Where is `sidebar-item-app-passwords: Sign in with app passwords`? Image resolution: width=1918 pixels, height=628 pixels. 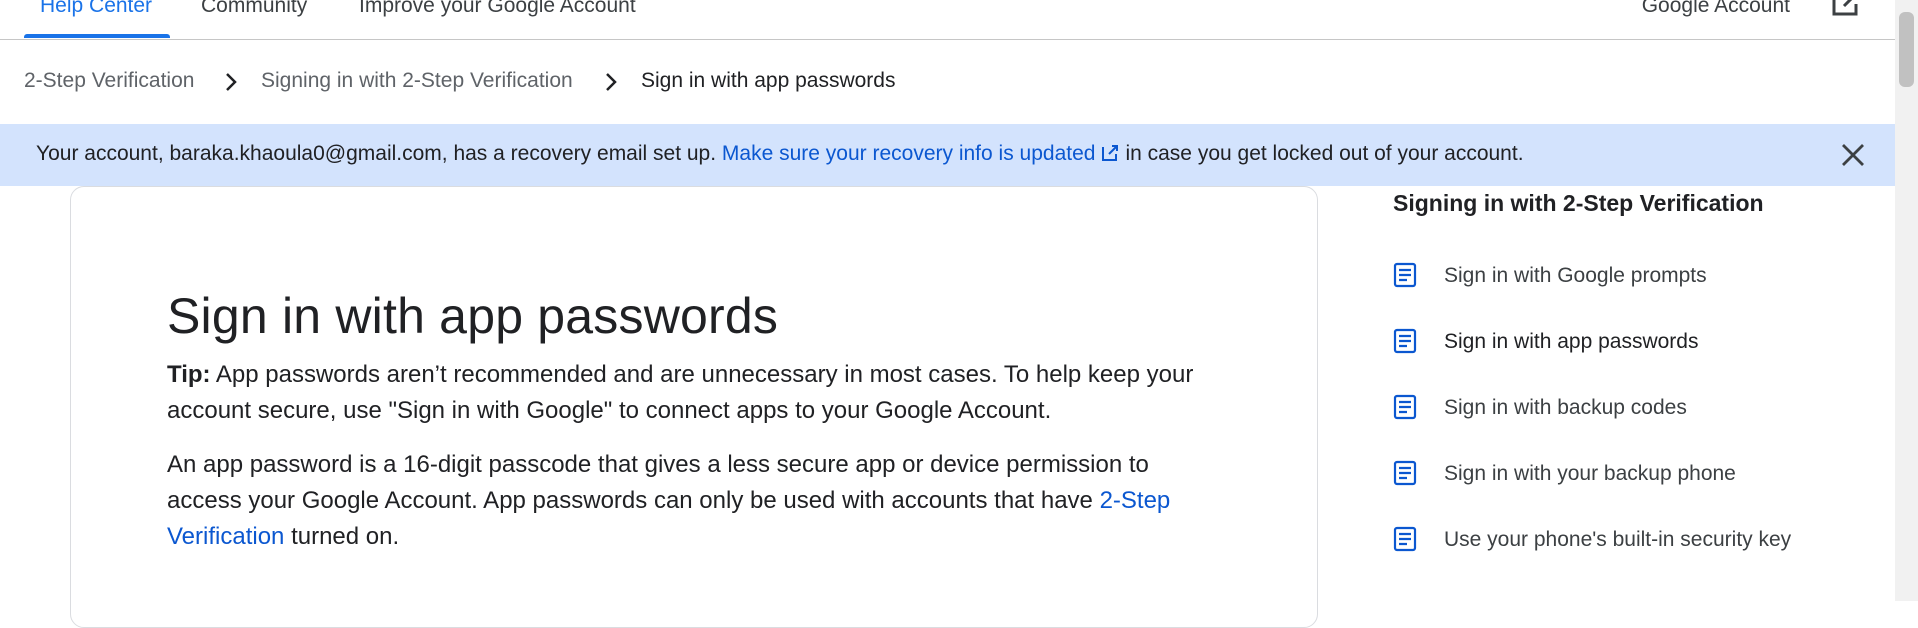
sidebar-item-app-passwords: Sign in with app passwords is located at coordinates (1628, 344).